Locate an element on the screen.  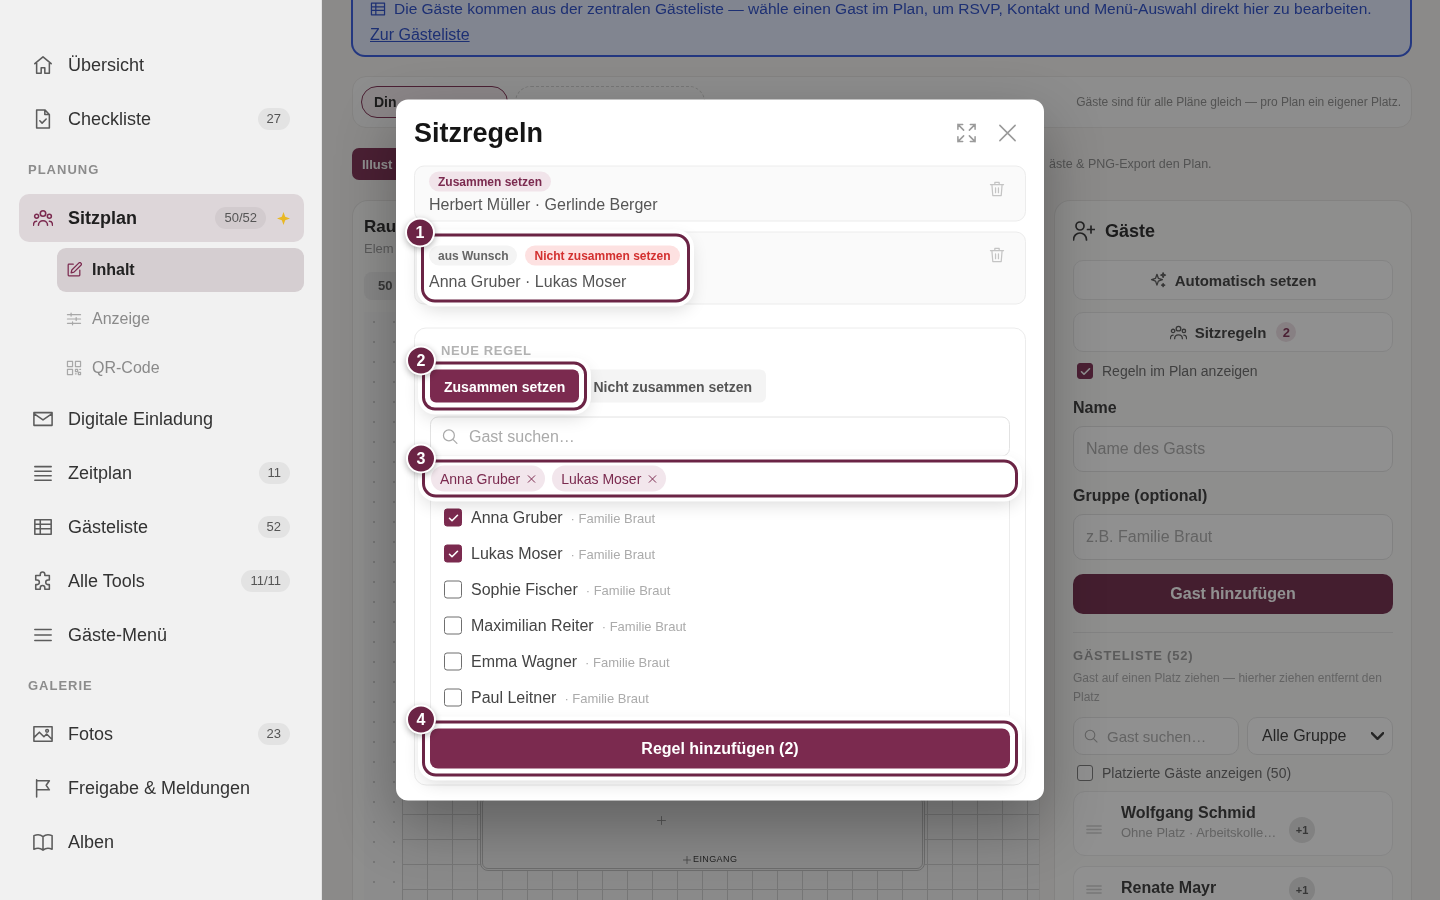
count-badge: 11 is located at coordinates (274, 473).